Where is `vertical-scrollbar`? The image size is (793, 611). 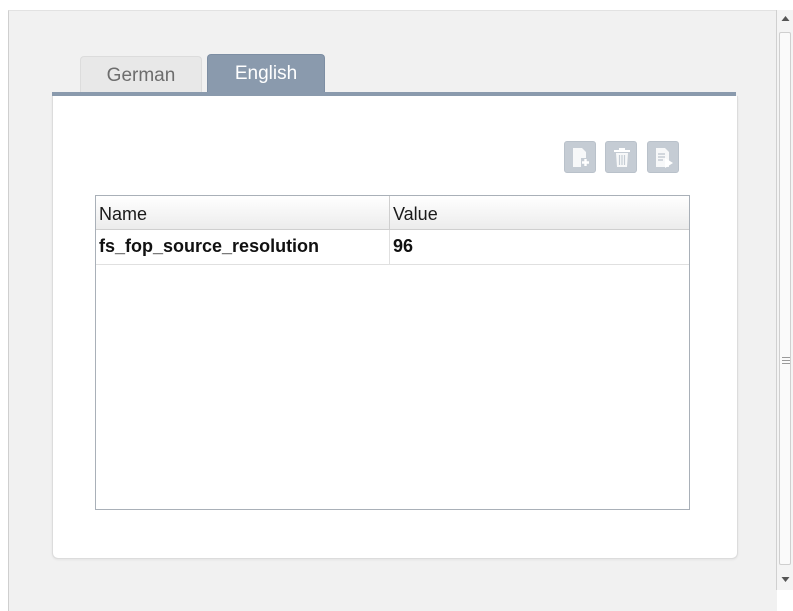 vertical-scrollbar is located at coordinates (784, 300).